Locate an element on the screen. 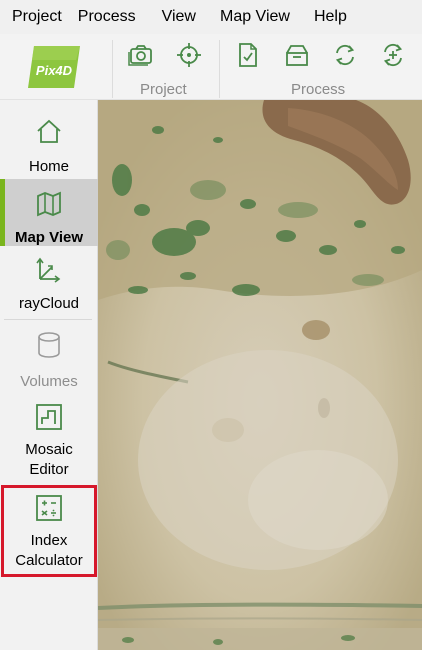  house-icon is located at coordinates (49, 131).